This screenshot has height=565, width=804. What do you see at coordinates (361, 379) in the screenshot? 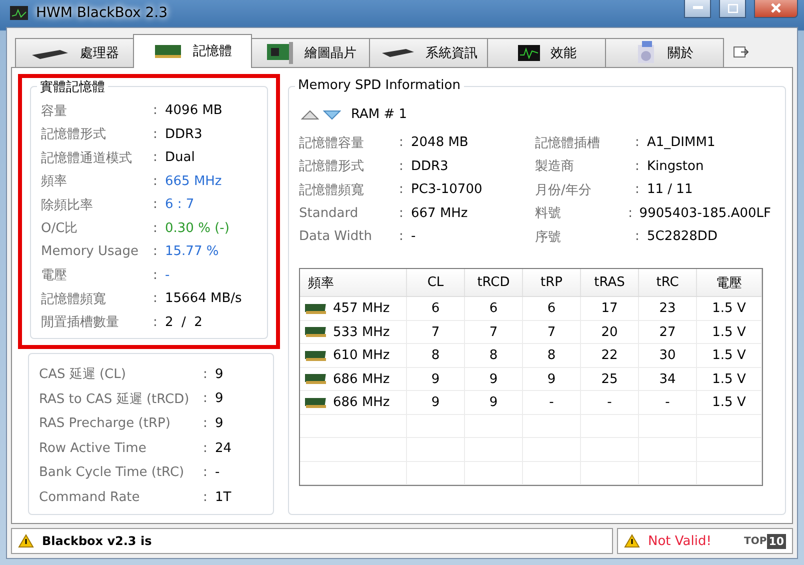
I see `table-cell: 686 MHz` at bounding box center [361, 379].